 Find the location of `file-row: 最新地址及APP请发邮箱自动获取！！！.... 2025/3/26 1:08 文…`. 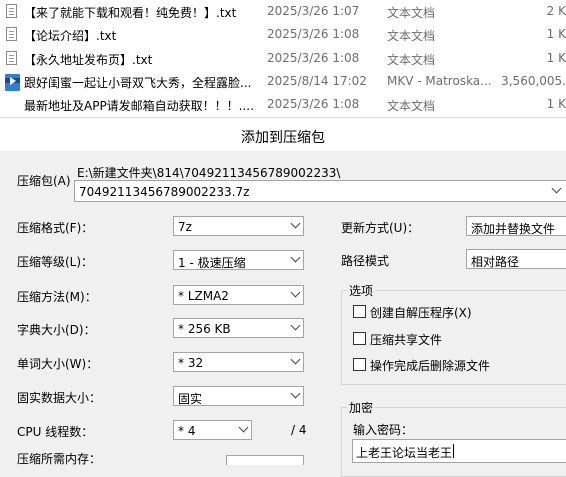

file-row: 最新地址及APP请发邮箱自动获取！！！.... 2025/3/26 1:08 文… is located at coordinates (283, 104).